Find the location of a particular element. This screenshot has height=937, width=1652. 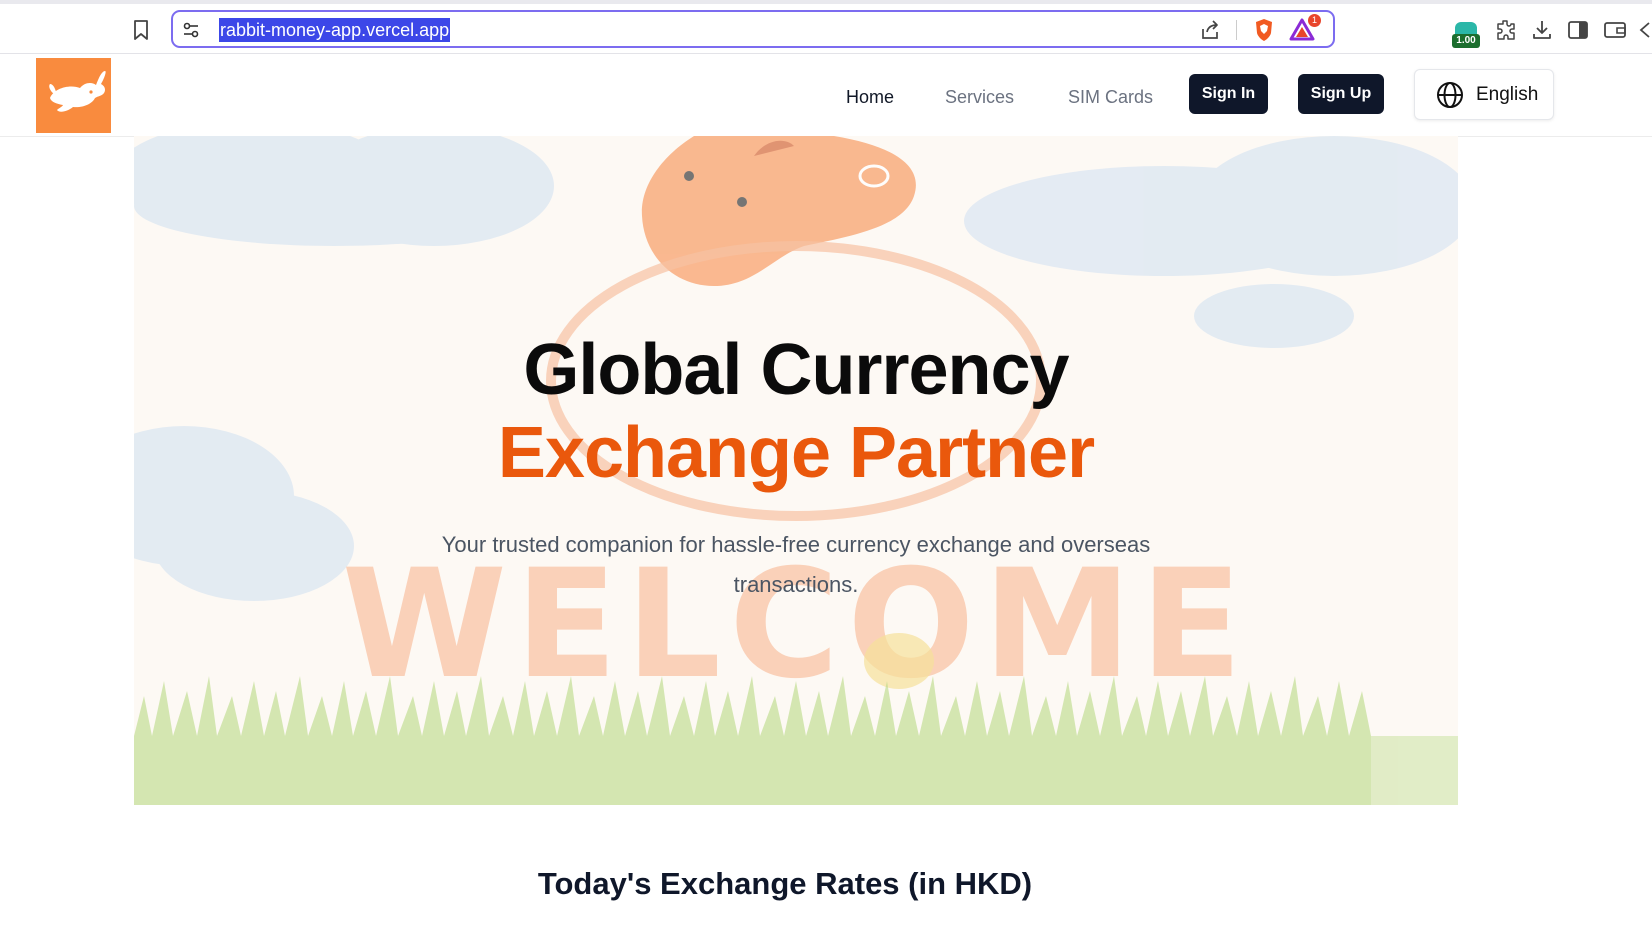

chick-shape is located at coordinates (899, 661).